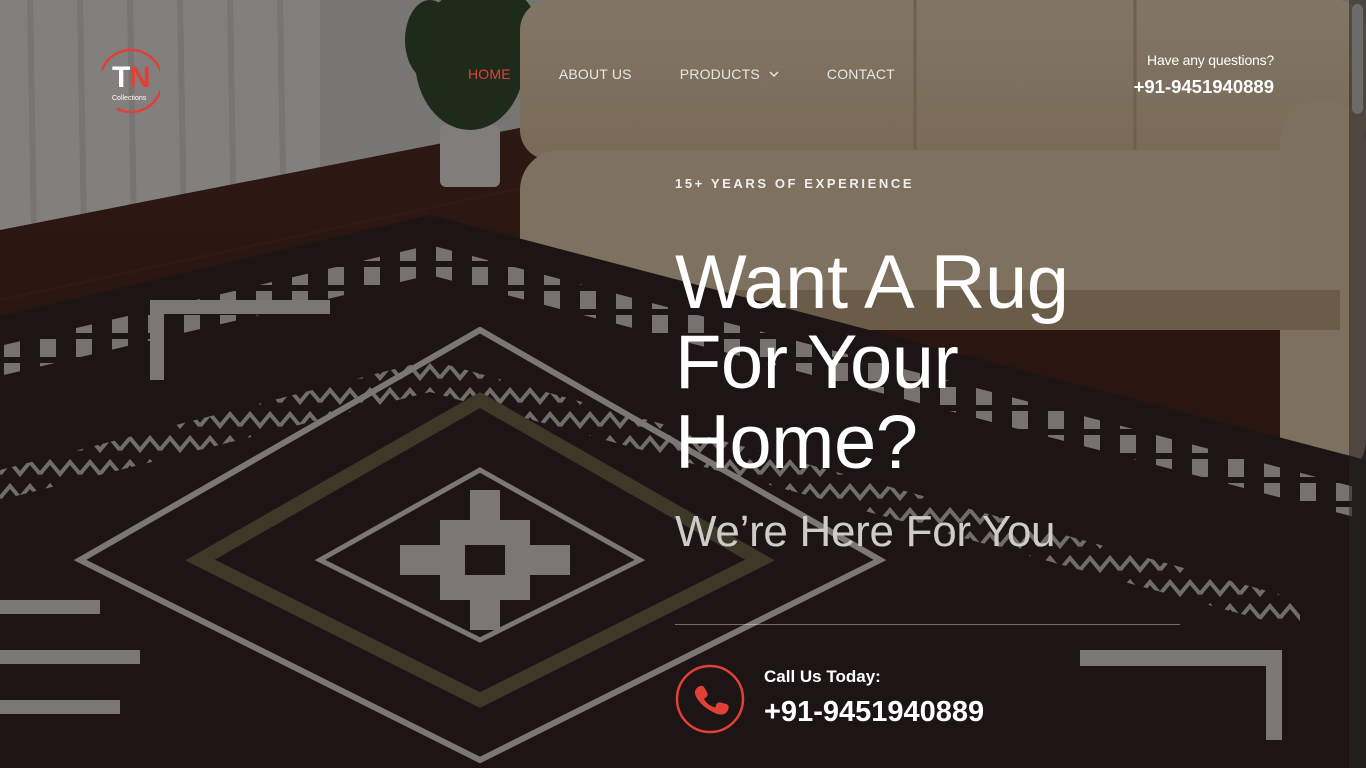 The height and width of the screenshot is (768, 1366). Describe the element at coordinates (774, 74) in the screenshot. I see `chevron-down-icon` at that location.